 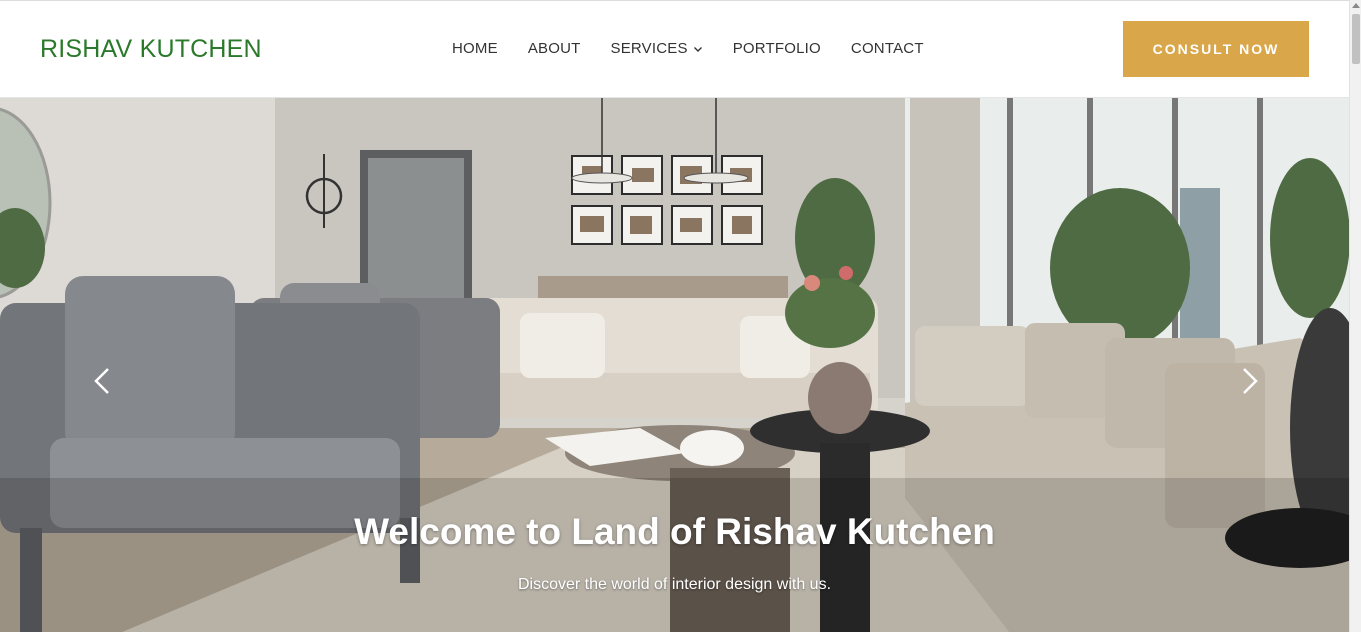 I want to click on chevron-down-icon, so click(x=697, y=49).